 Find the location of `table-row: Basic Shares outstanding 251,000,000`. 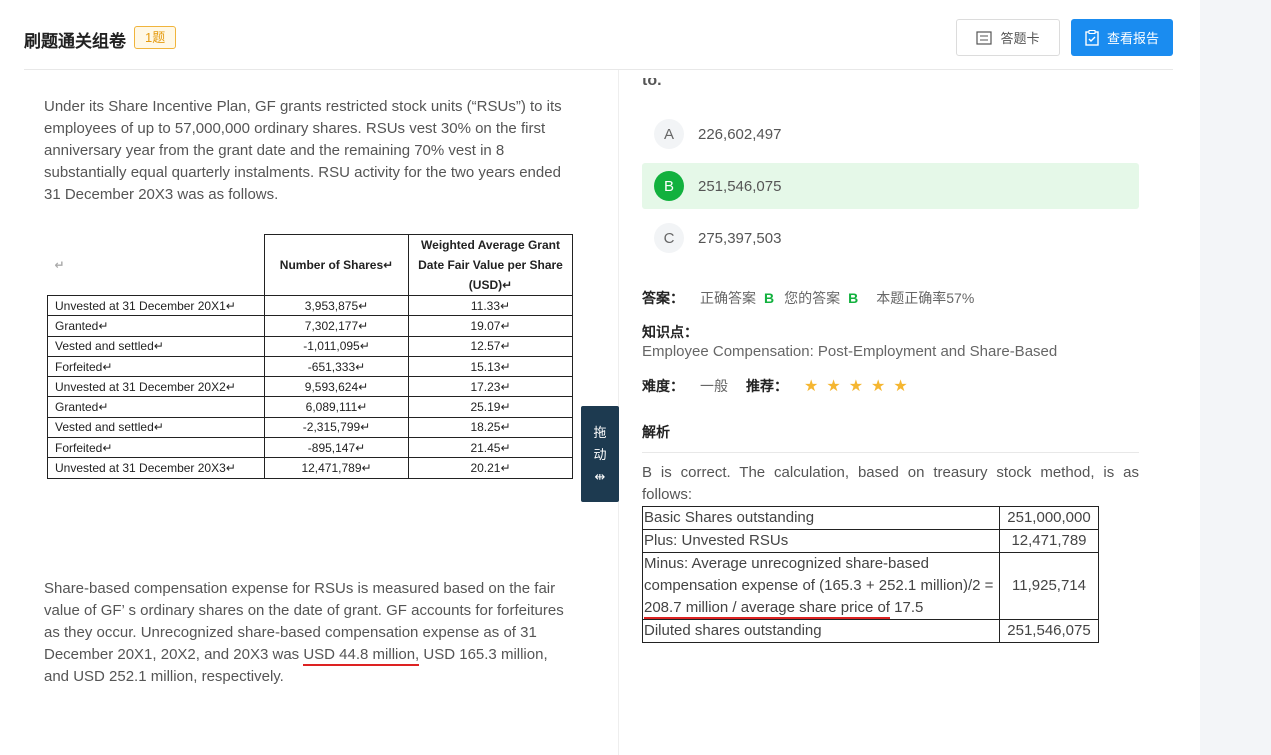

table-row: Basic Shares outstanding 251,000,000 is located at coordinates (870, 518).